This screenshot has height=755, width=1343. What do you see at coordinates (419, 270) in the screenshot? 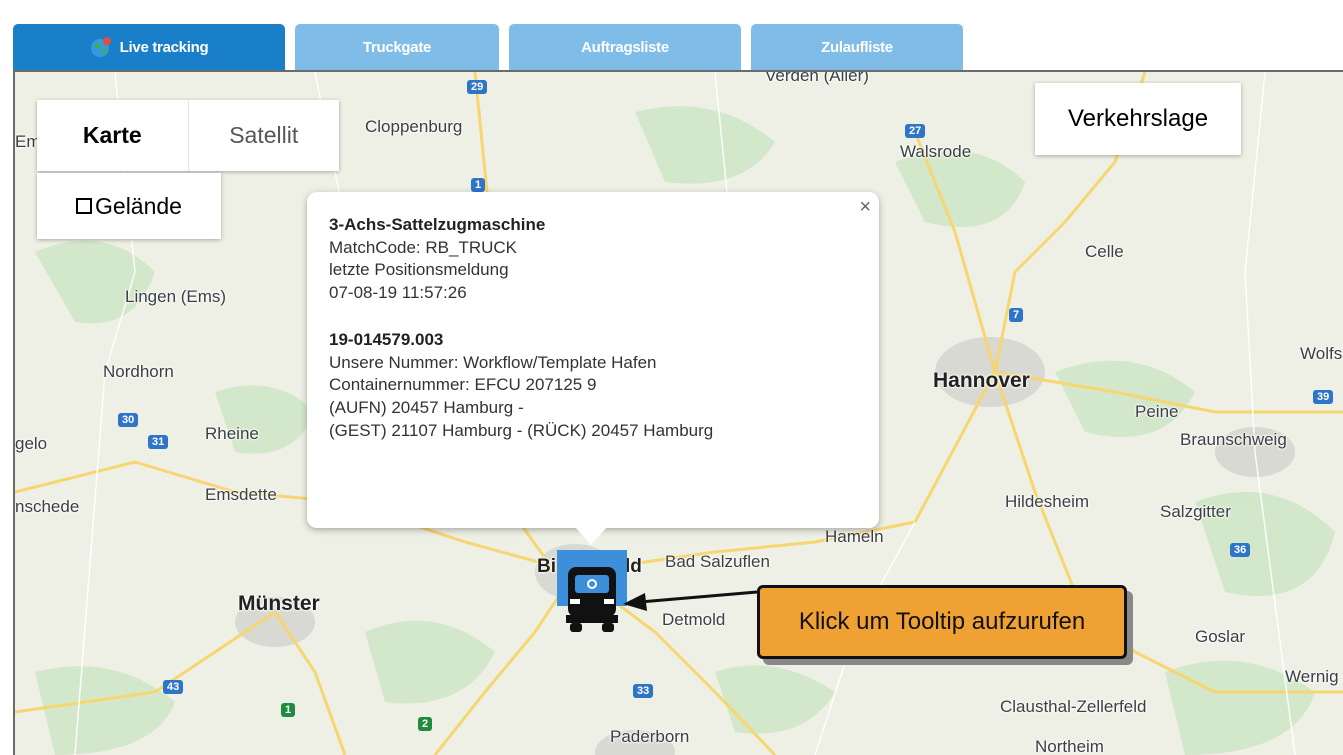
I see `position-label: letzte Positionsmeldung` at bounding box center [419, 270].